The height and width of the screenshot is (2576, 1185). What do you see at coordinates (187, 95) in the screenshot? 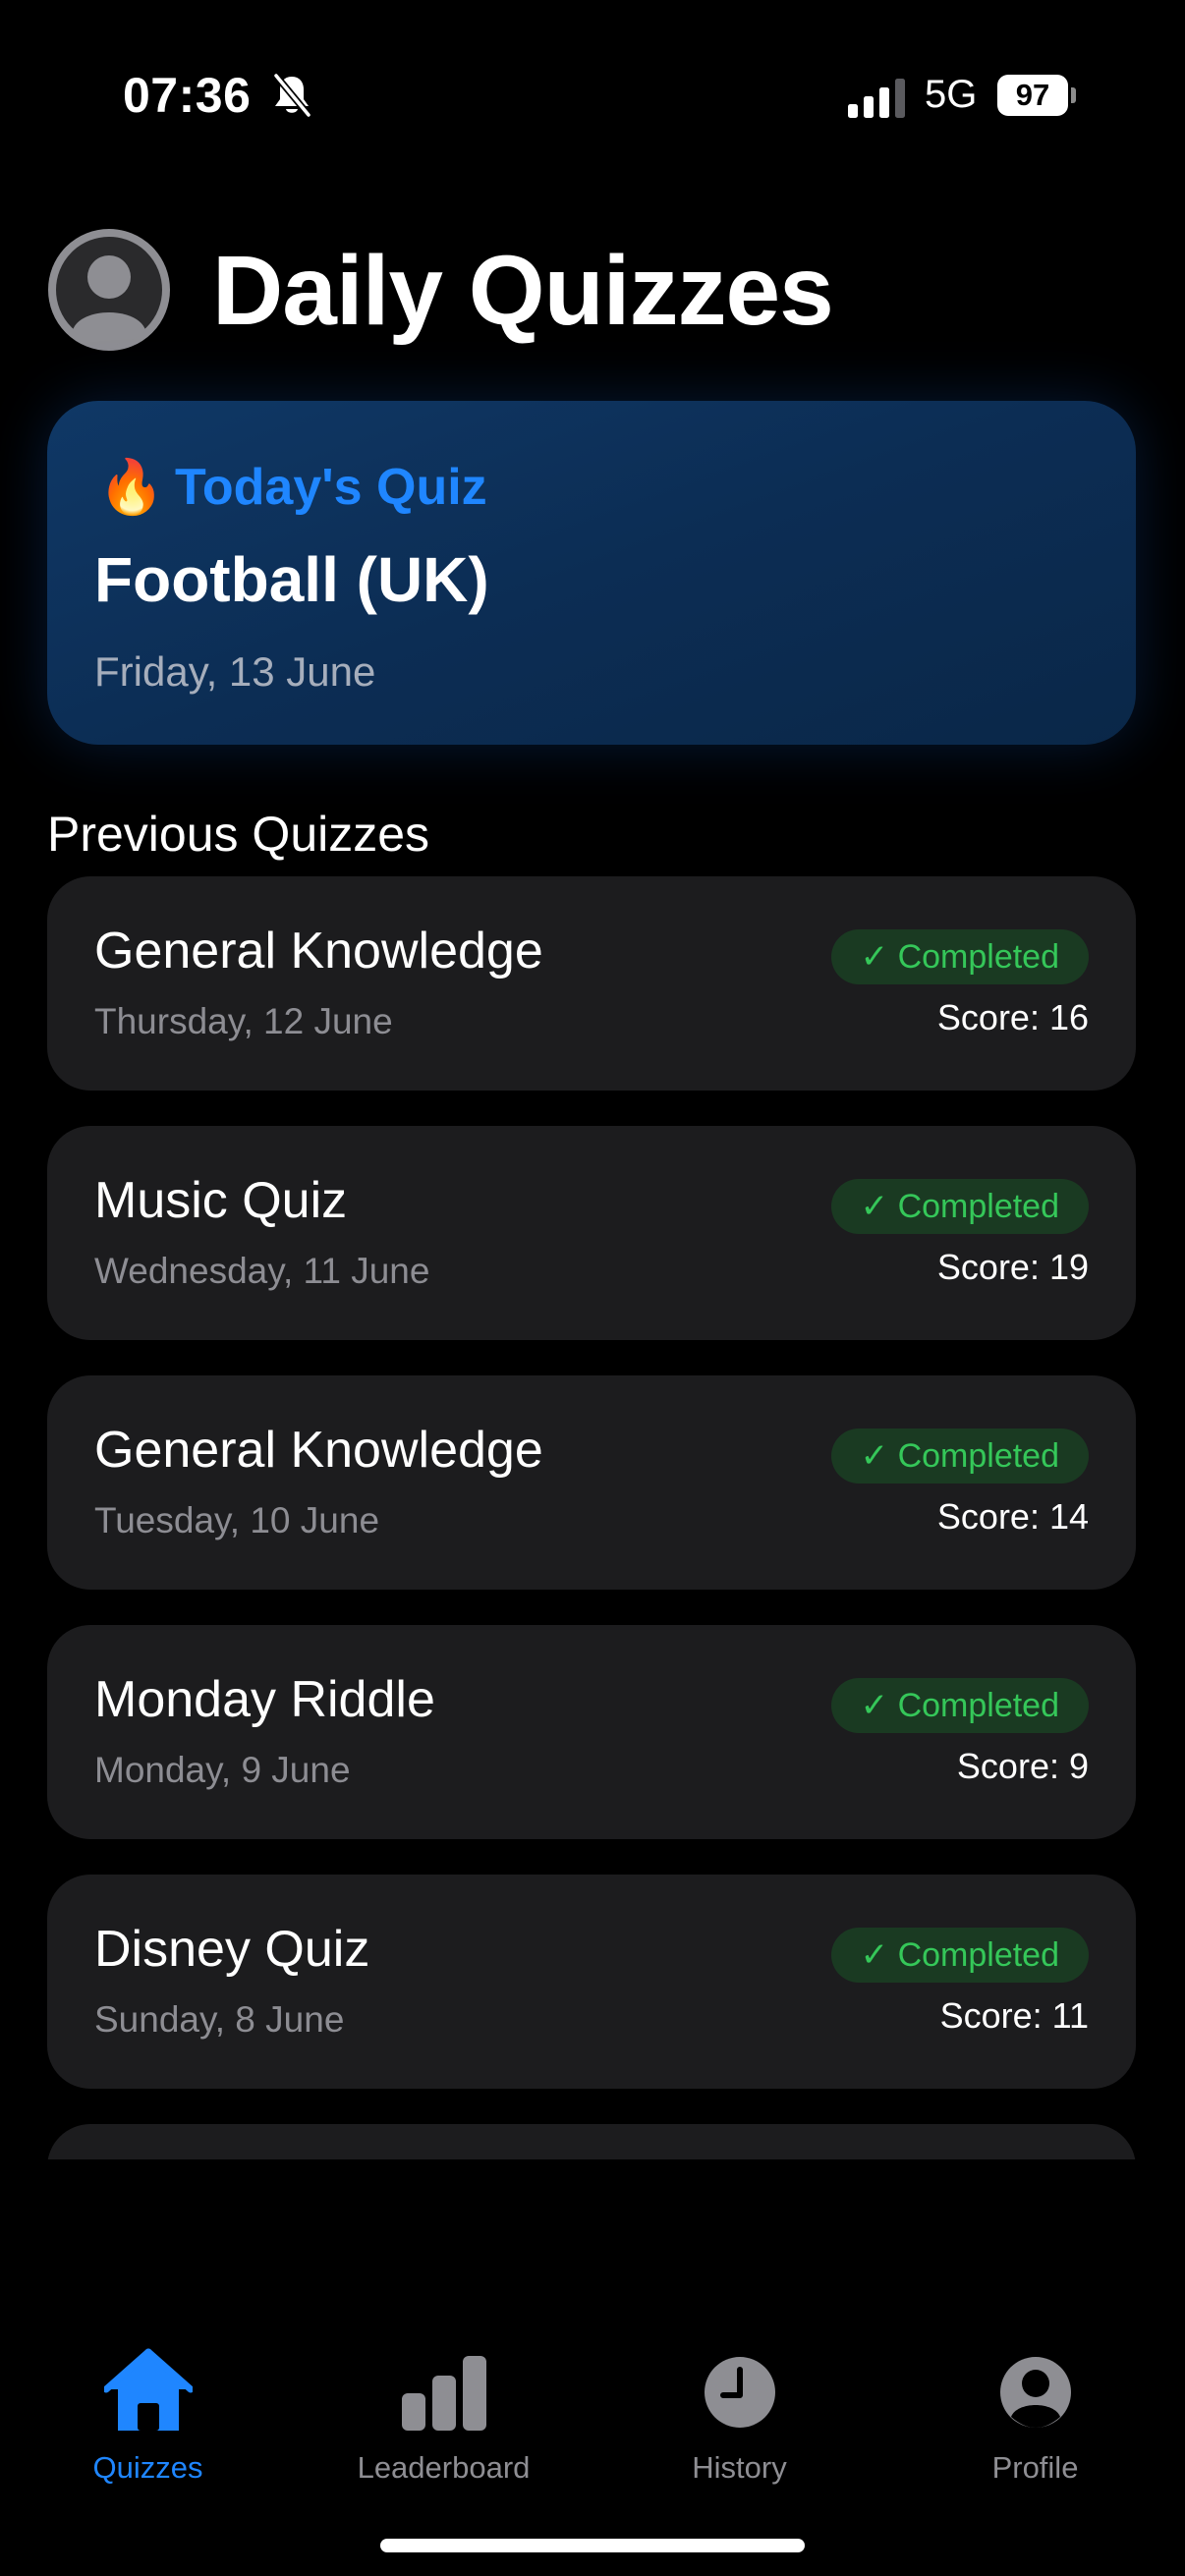
I see `status-time: 07:36` at bounding box center [187, 95].